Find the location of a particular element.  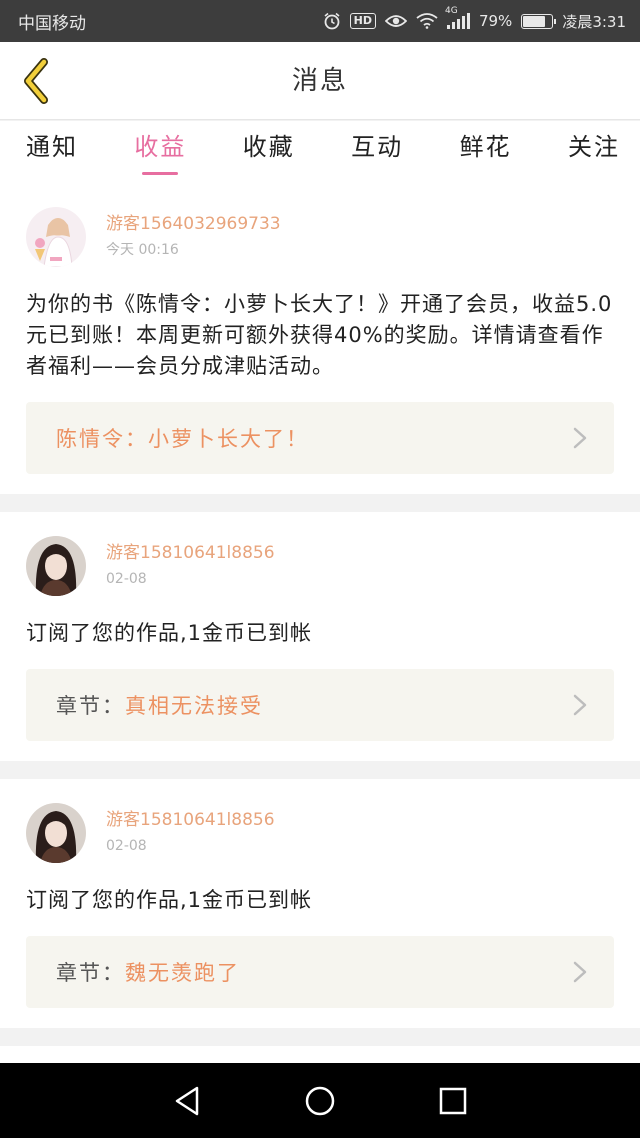

carrier-label: 中国移动 is located at coordinates (52, 23).